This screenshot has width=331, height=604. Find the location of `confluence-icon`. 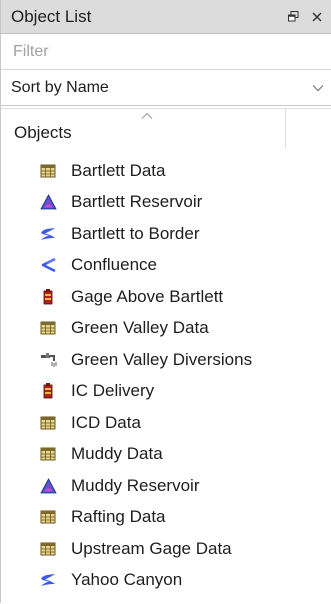

confluence-icon is located at coordinates (48, 265).